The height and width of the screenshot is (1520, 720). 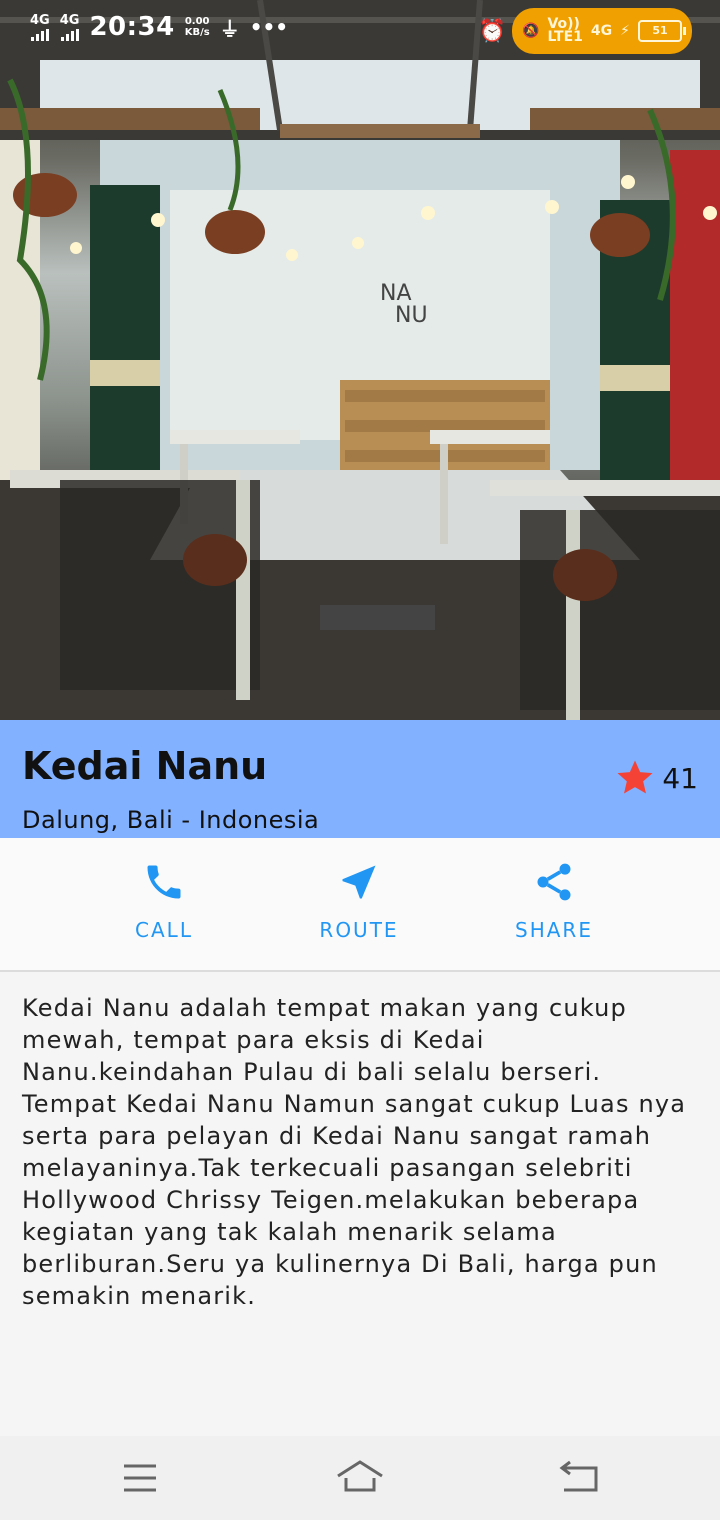 What do you see at coordinates (411, 315) in the screenshot?
I see `svg-text: NU` at bounding box center [411, 315].